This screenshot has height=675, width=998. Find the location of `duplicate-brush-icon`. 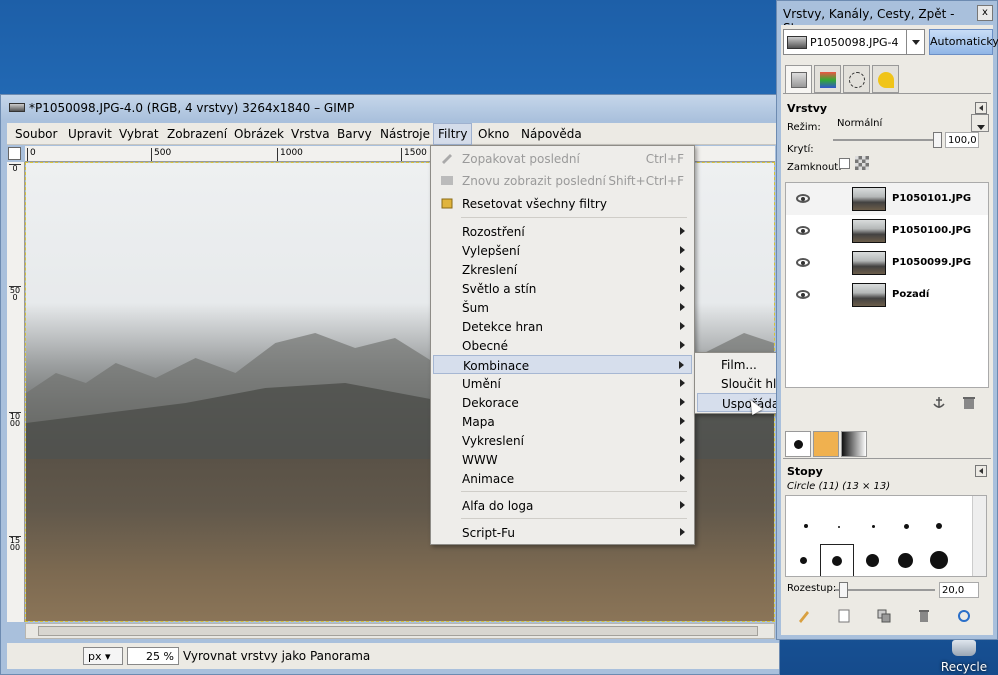

duplicate-brush-icon is located at coordinates (884, 616).